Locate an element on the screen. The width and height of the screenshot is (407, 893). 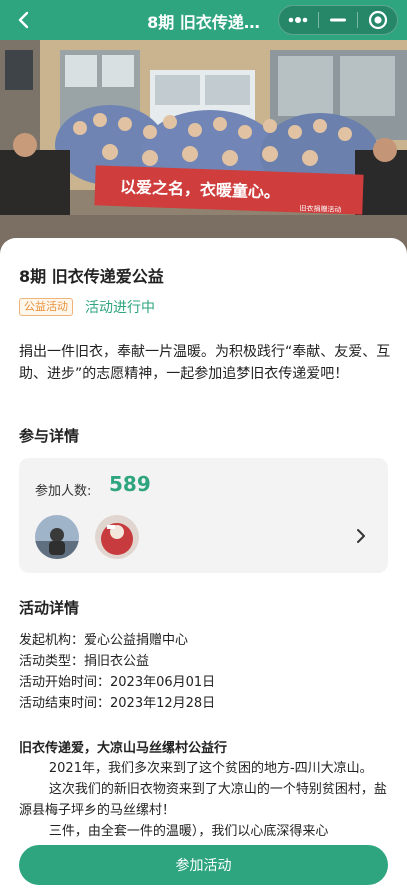
chevron-left-icon is located at coordinates (23, 20).